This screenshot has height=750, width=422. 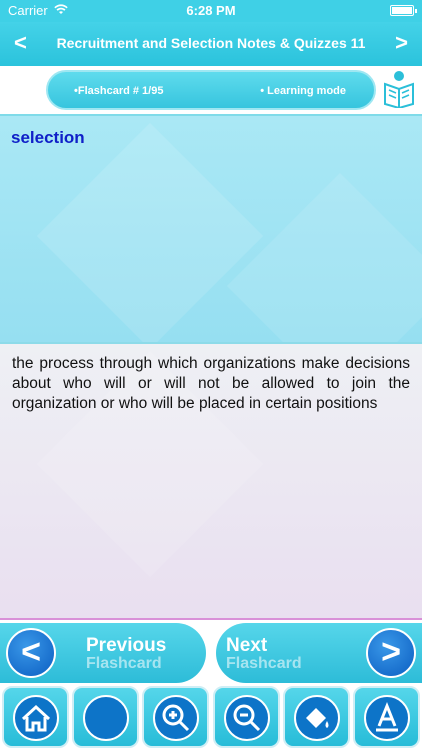 I want to click on bottom-toolbar, so click(x=211, y=718).